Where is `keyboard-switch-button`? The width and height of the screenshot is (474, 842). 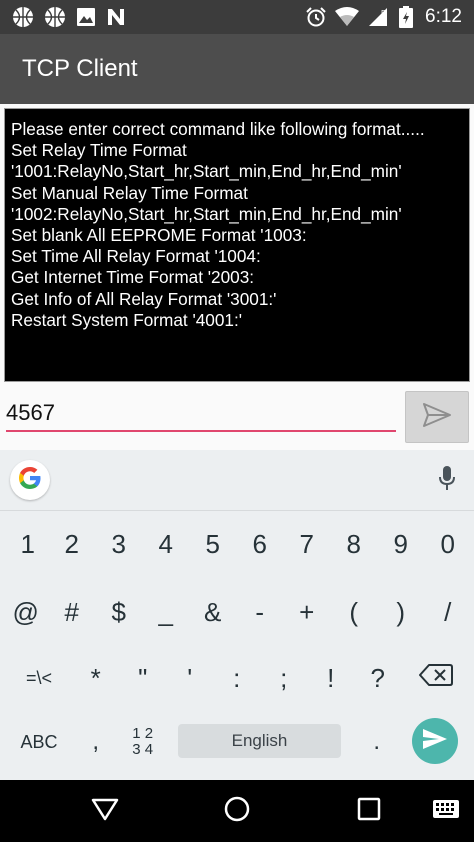 keyboard-switch-button is located at coordinates (446, 811).